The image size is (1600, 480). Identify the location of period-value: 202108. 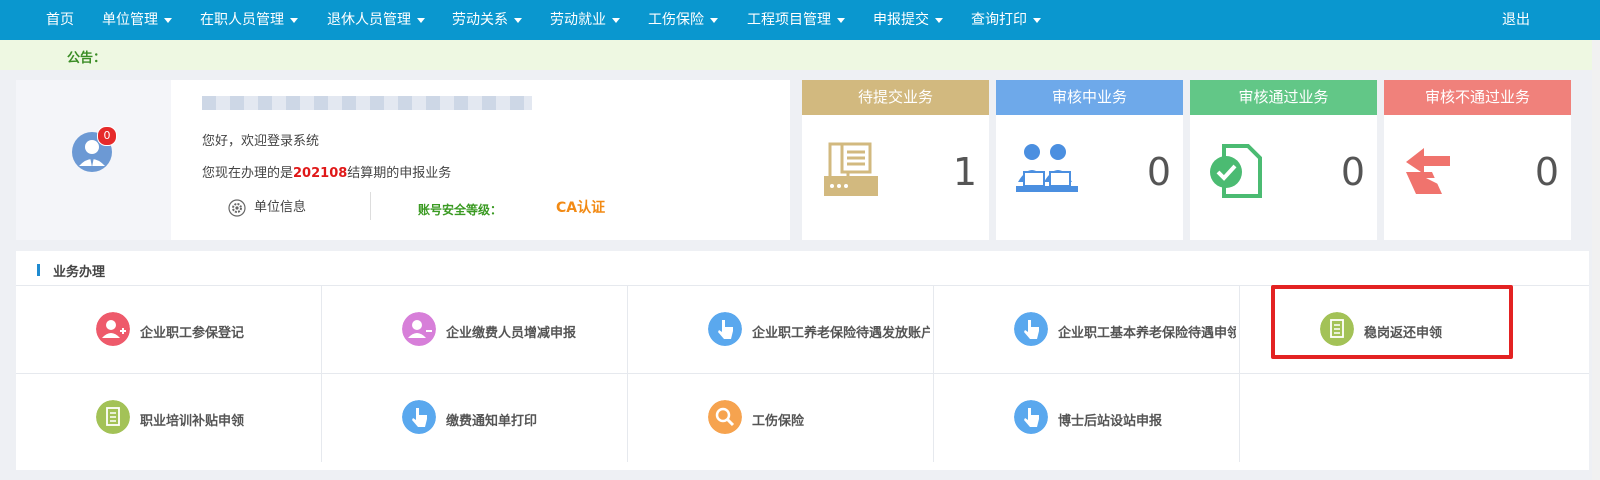
(320, 173).